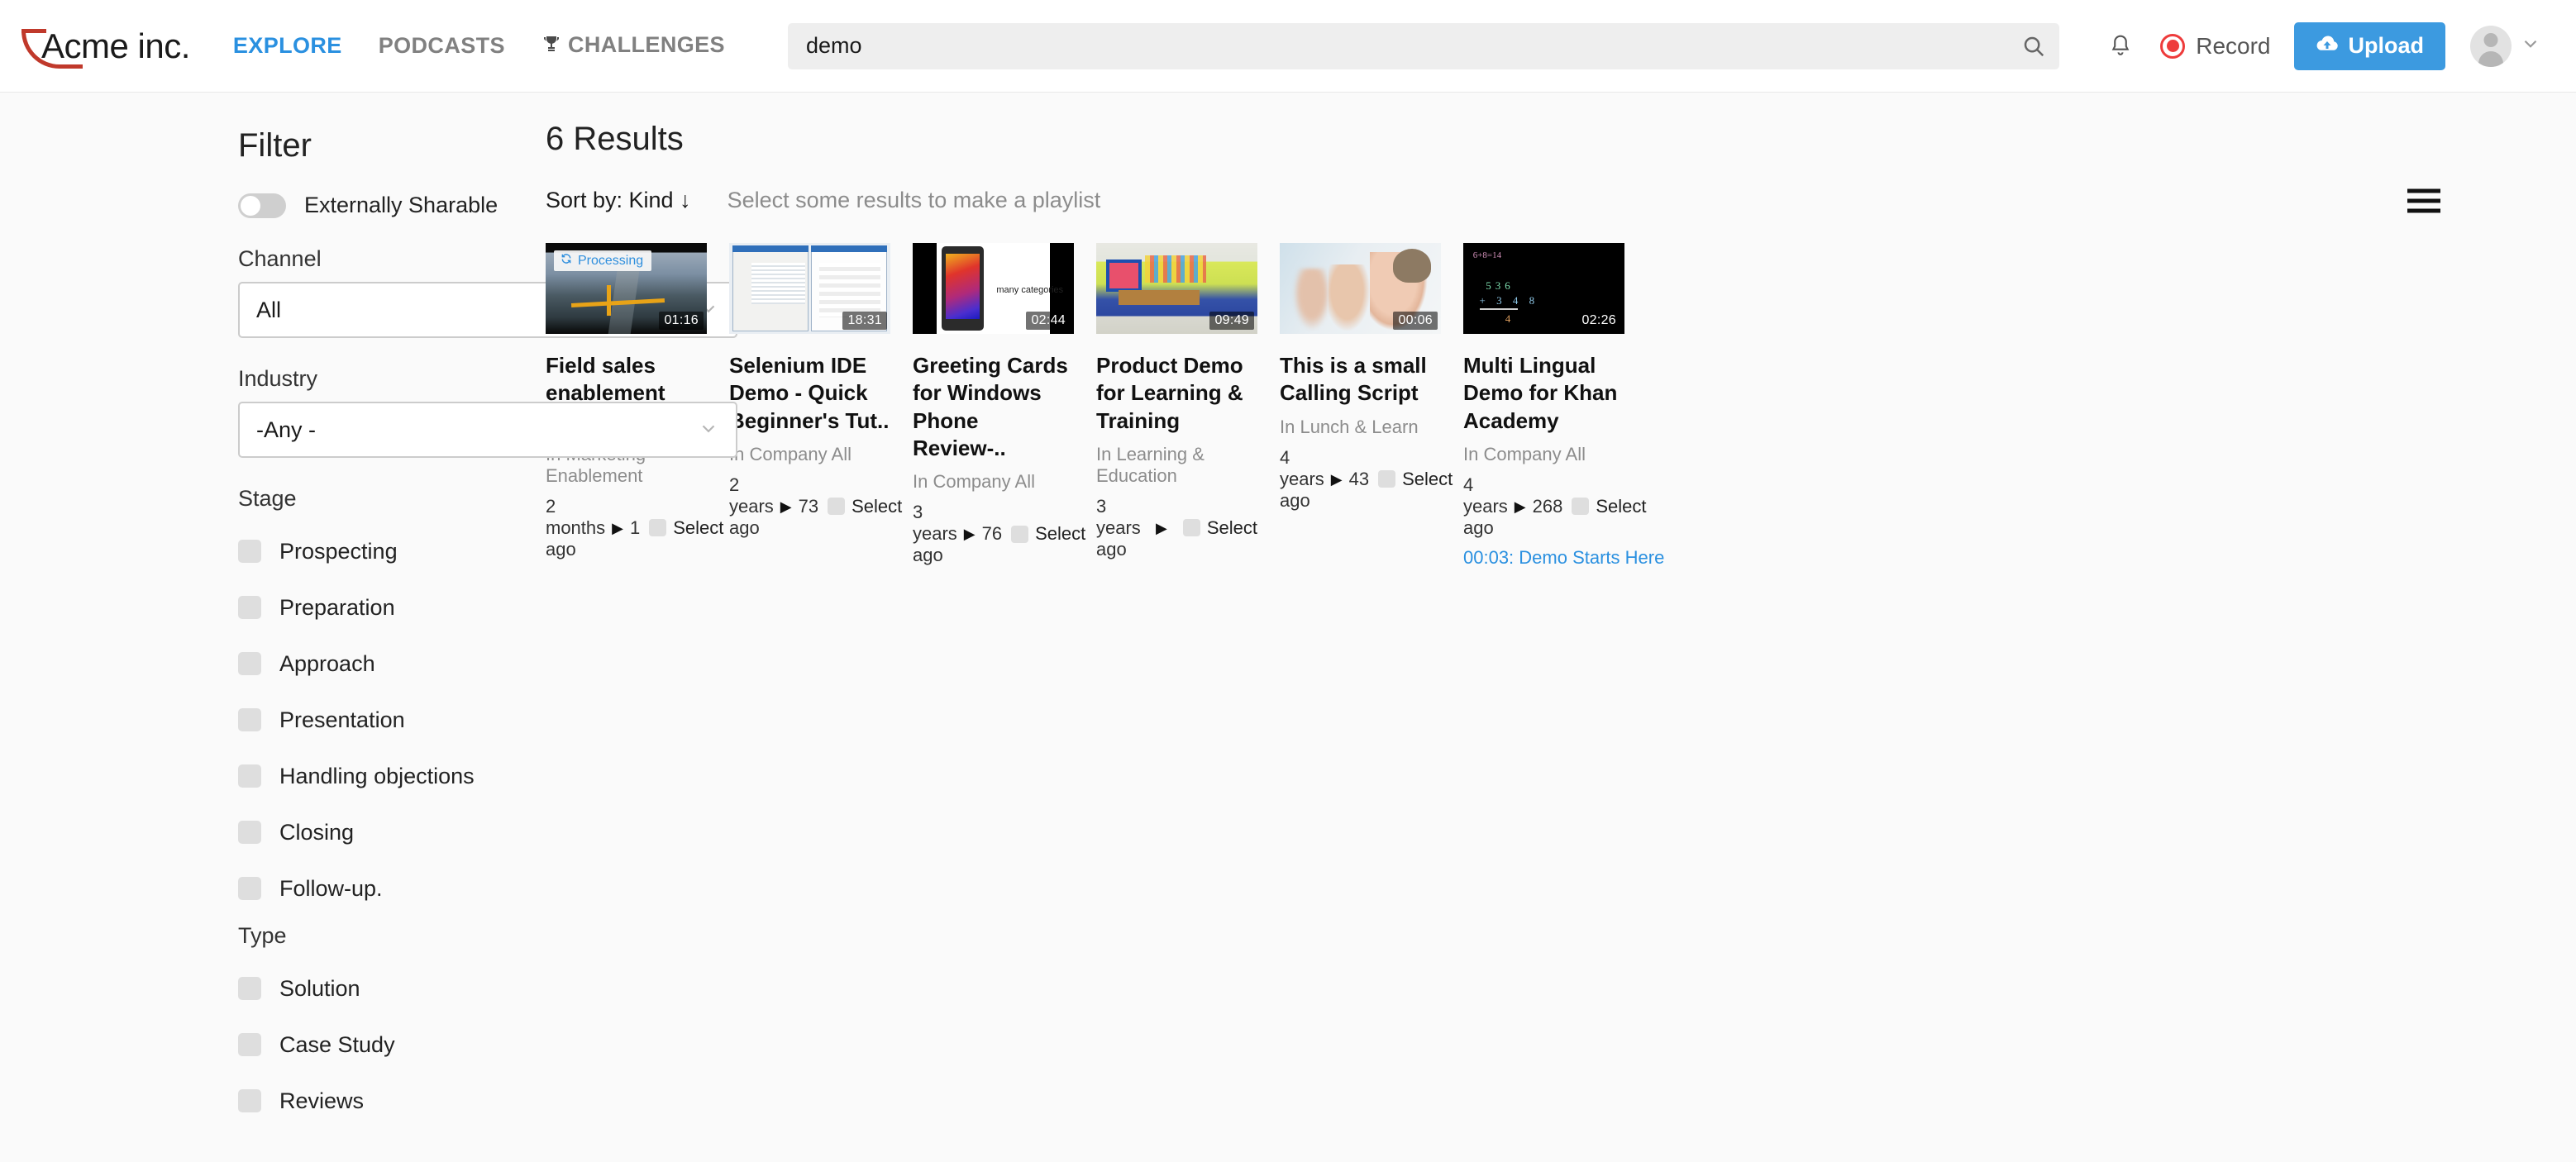 This screenshot has width=2576, height=1162. I want to click on stage-option-handling-objections: Handling objections, so click(392, 776).